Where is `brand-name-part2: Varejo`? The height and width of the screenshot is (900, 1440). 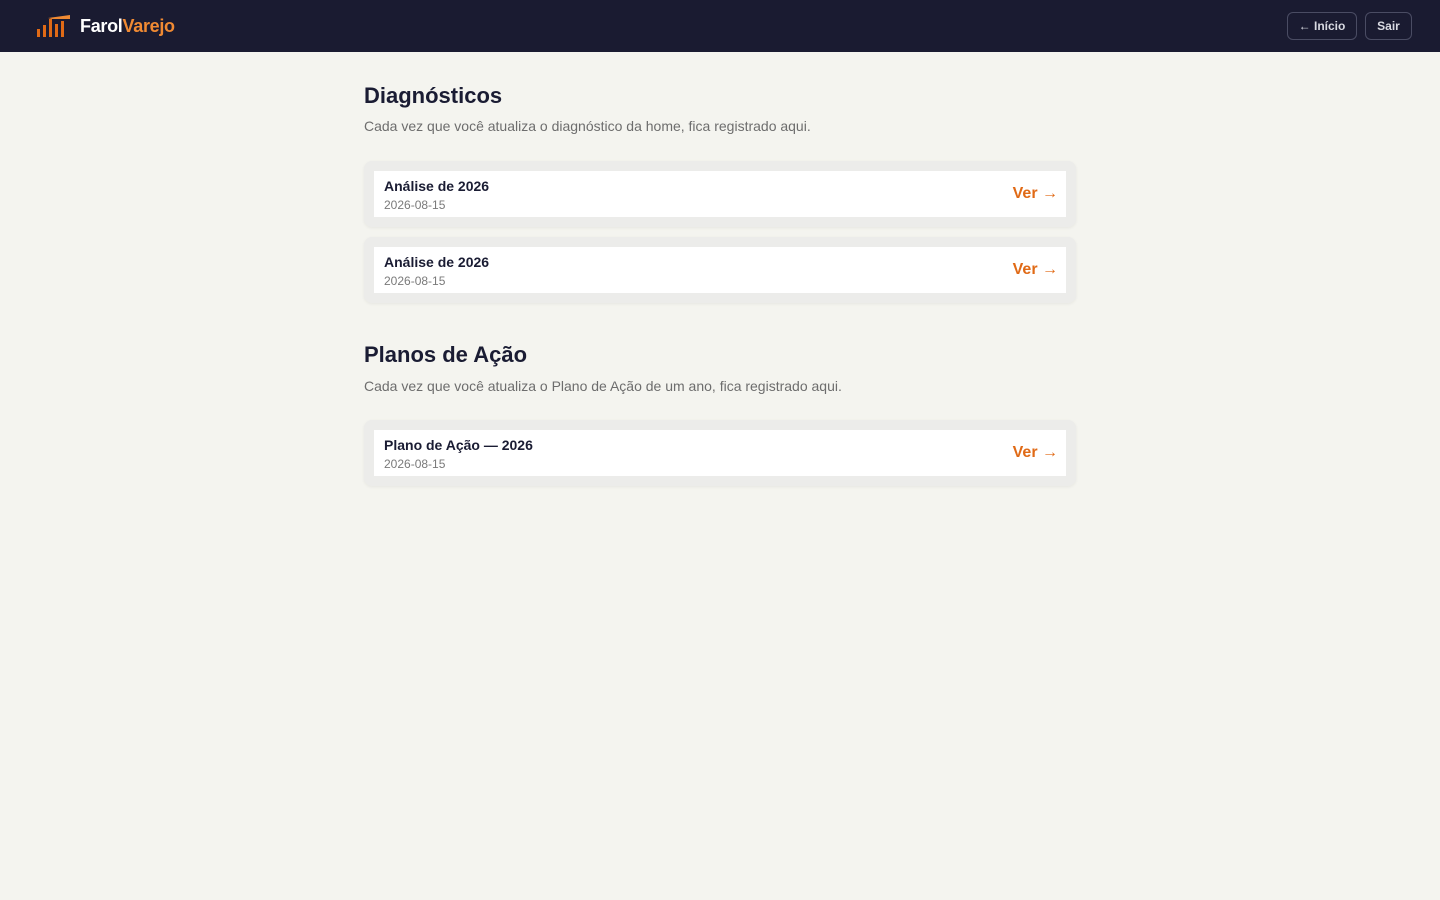 brand-name-part2: Varejo is located at coordinates (149, 25).